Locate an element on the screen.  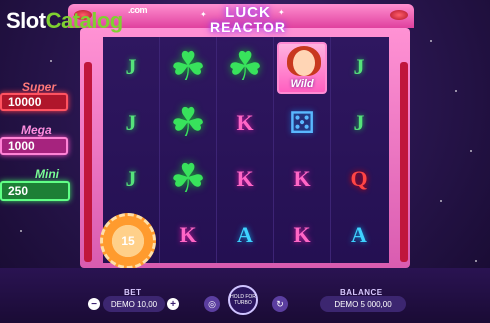
chip-value: 15 is located at coordinates (128, 241).